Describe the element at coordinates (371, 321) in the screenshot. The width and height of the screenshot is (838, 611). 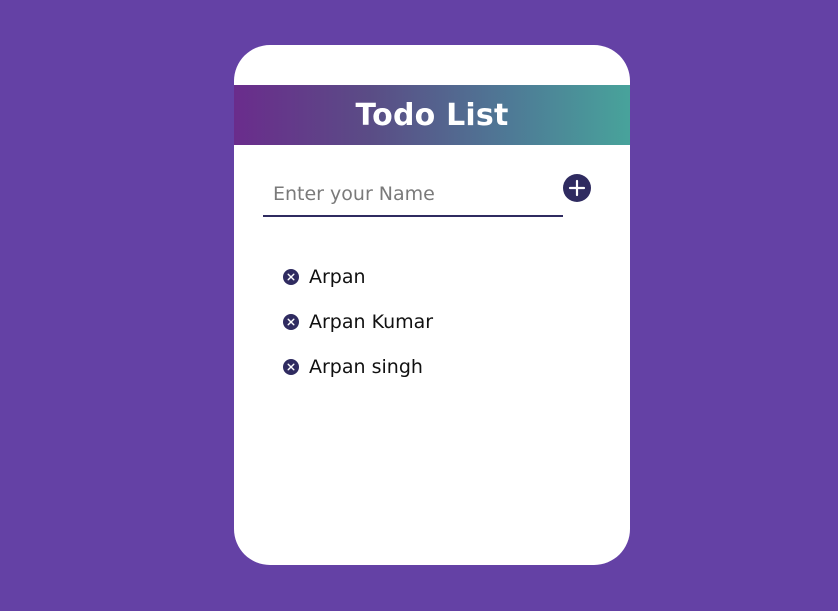
I see `todo-text: Arpan Kumar` at that location.